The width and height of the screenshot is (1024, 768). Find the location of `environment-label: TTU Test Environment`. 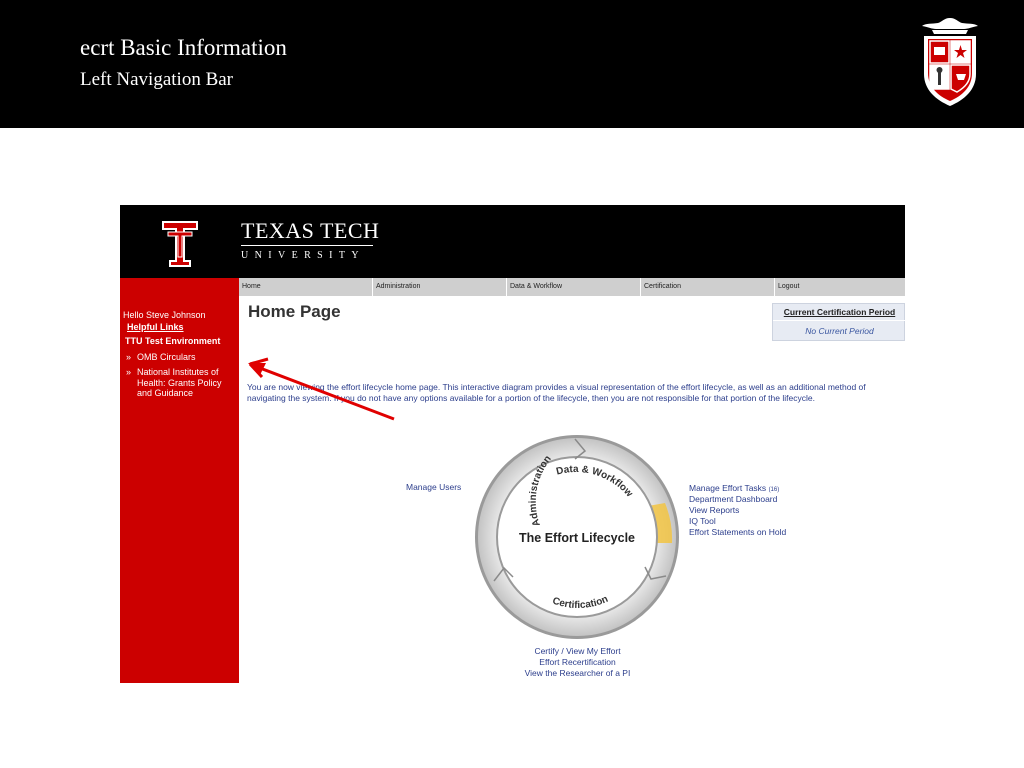

environment-label: TTU Test Environment is located at coordinates (173, 341).